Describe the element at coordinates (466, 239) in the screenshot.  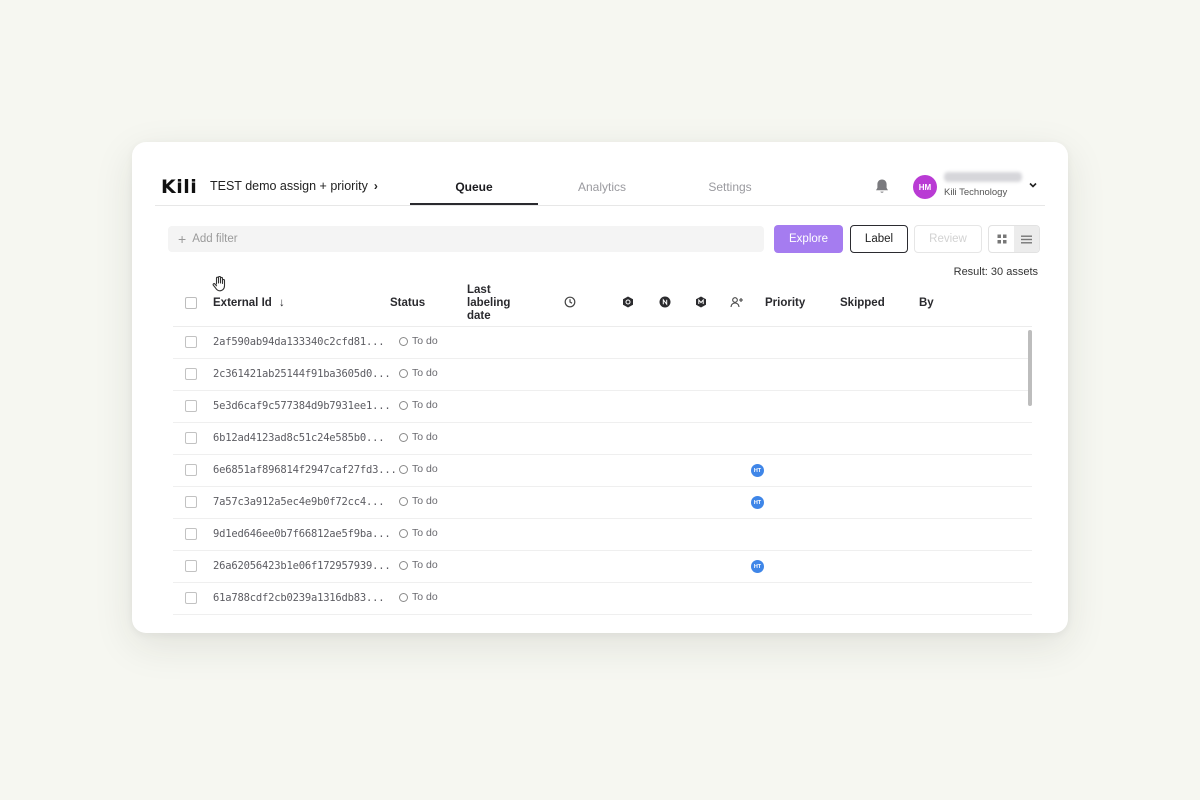
I see `add-filter-input: + Add filter` at that location.